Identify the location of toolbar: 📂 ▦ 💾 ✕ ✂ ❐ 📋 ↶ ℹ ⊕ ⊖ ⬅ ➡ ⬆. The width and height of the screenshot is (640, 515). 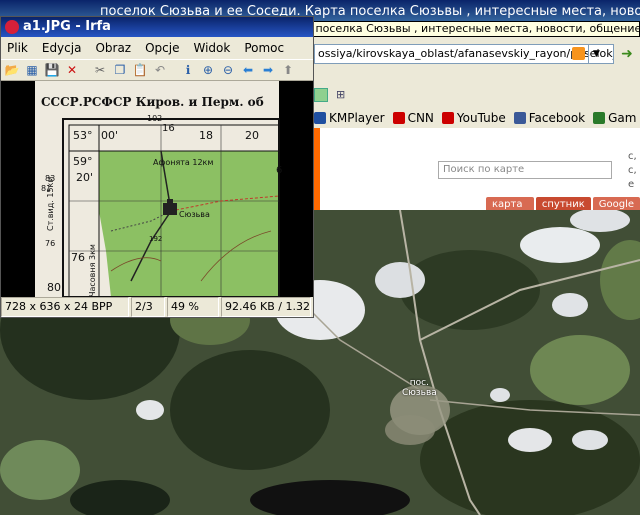
(157, 70).